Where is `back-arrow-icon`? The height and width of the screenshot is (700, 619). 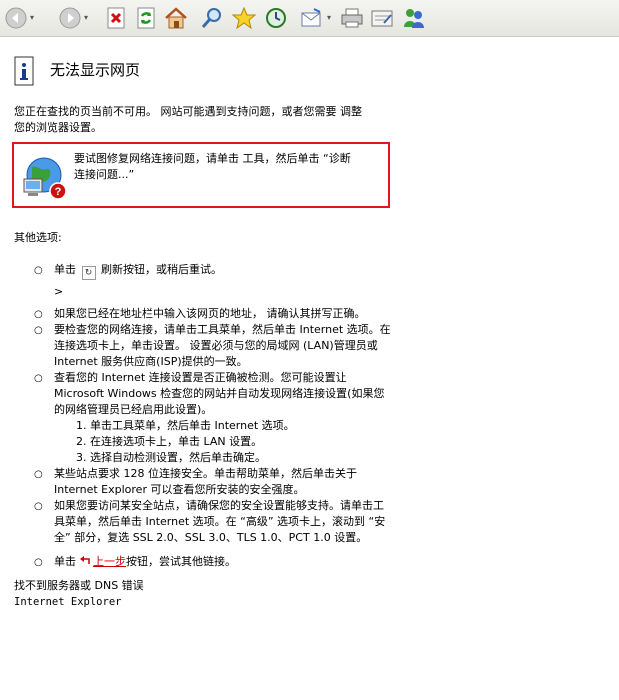
back-arrow-icon is located at coordinates (84, 559).